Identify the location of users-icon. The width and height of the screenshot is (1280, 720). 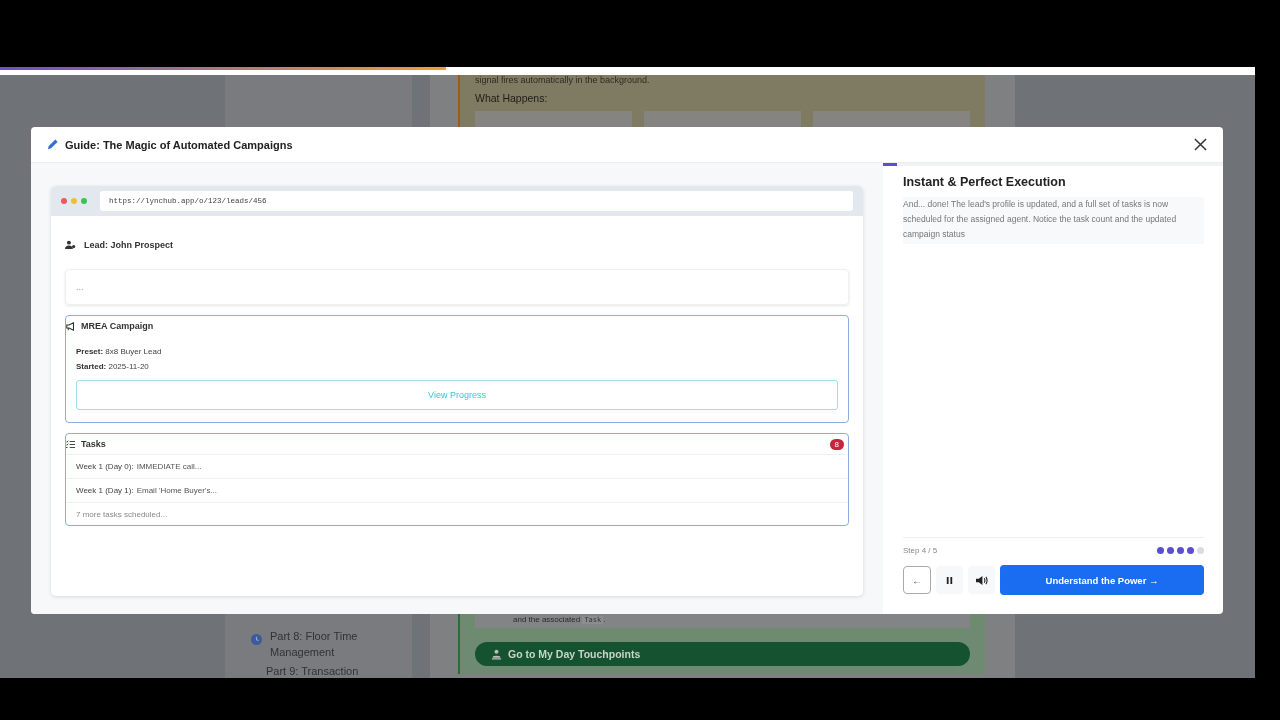
(70, 245).